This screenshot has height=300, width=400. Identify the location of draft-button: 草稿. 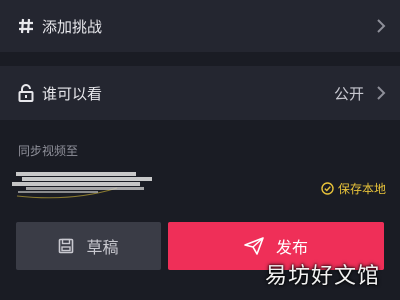
(88, 246).